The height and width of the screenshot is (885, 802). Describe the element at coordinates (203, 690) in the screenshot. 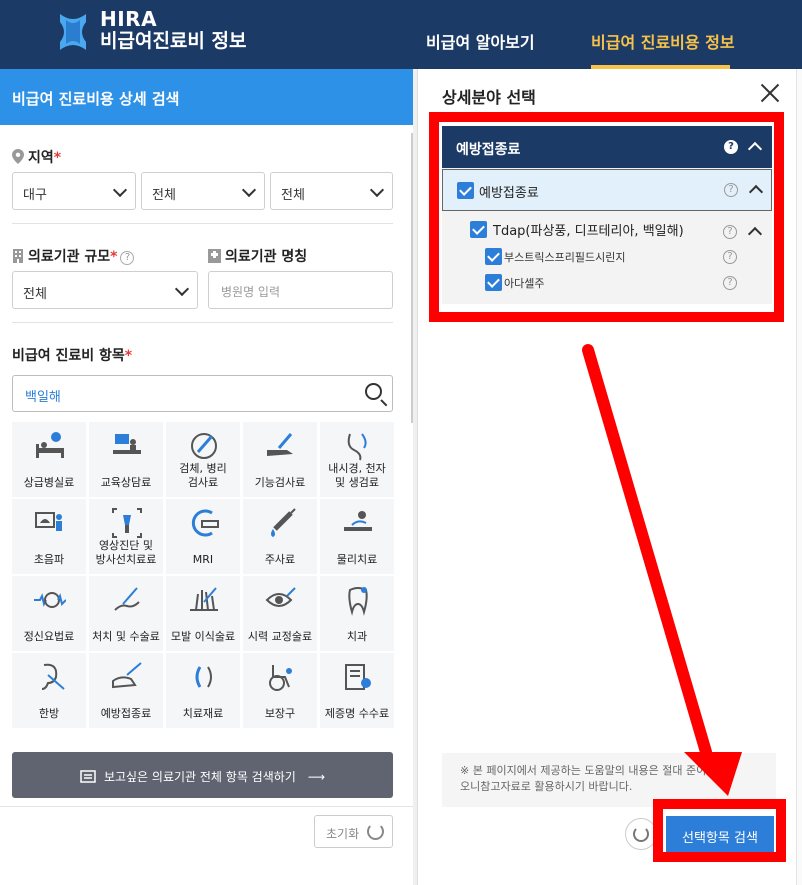

I see `category-materials: 치료재료` at that location.